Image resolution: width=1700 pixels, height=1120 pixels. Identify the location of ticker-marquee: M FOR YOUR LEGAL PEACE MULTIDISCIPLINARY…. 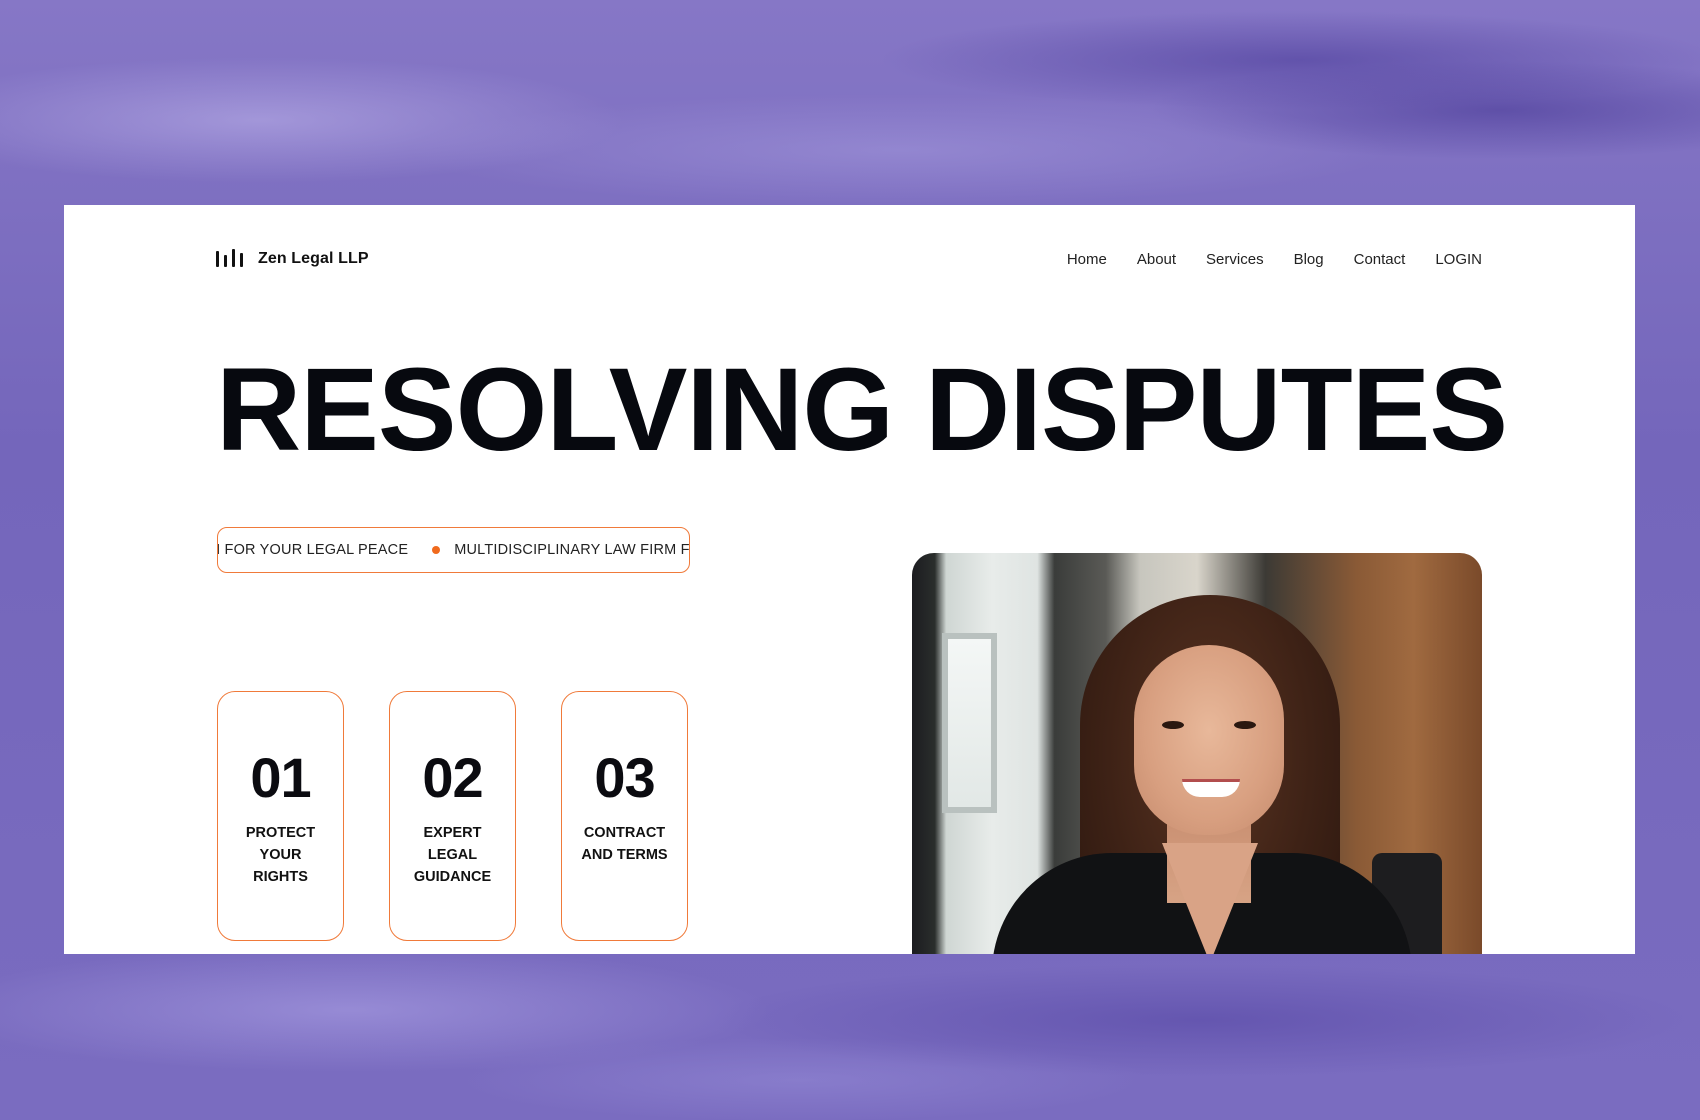
(453, 550).